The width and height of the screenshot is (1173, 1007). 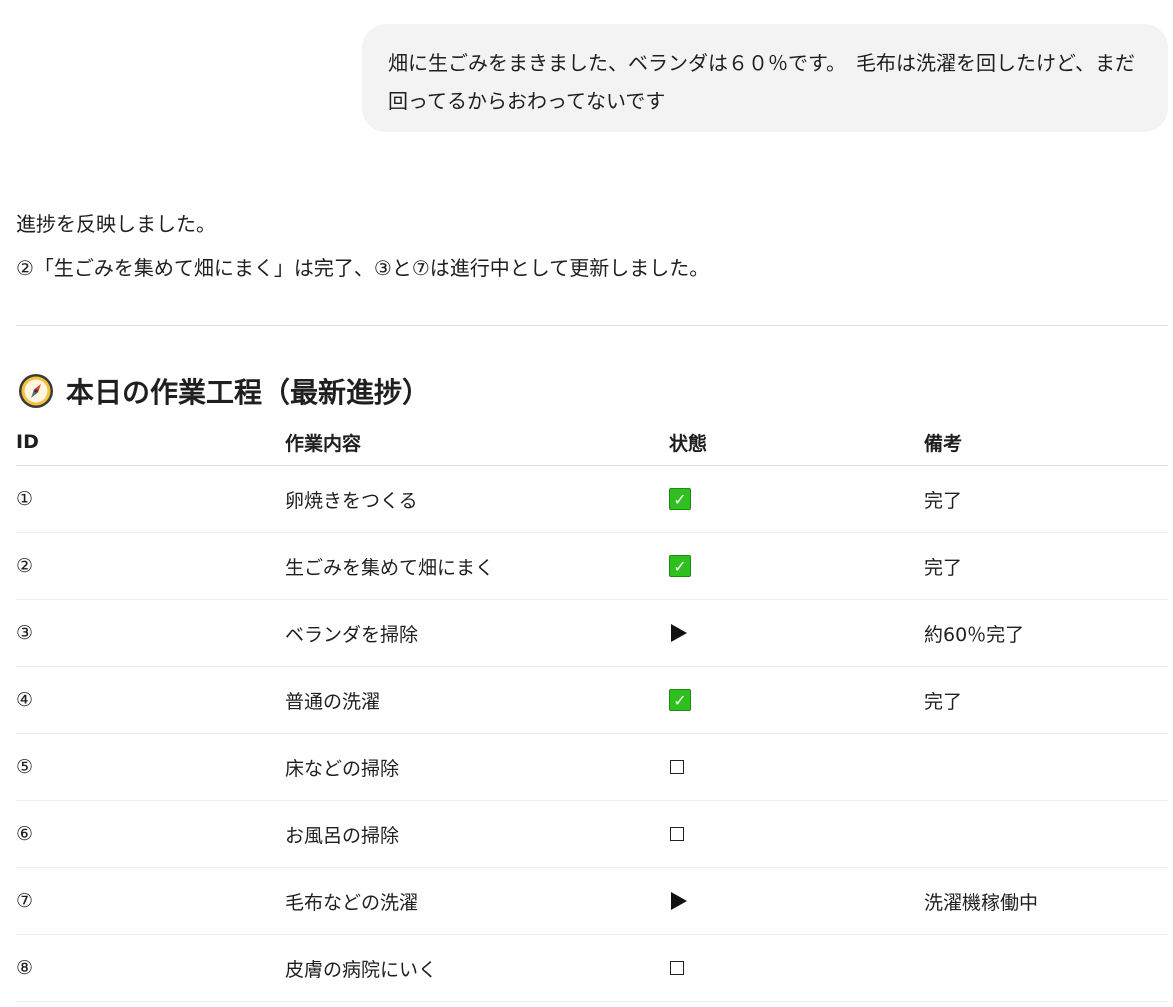 I want to click on compass-icon, so click(x=36, y=391).